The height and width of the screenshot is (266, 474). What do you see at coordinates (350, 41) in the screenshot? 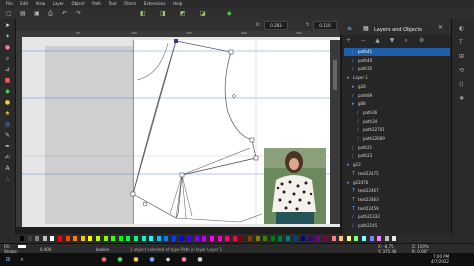
I see `add-layer-icon: +` at bounding box center [350, 41].